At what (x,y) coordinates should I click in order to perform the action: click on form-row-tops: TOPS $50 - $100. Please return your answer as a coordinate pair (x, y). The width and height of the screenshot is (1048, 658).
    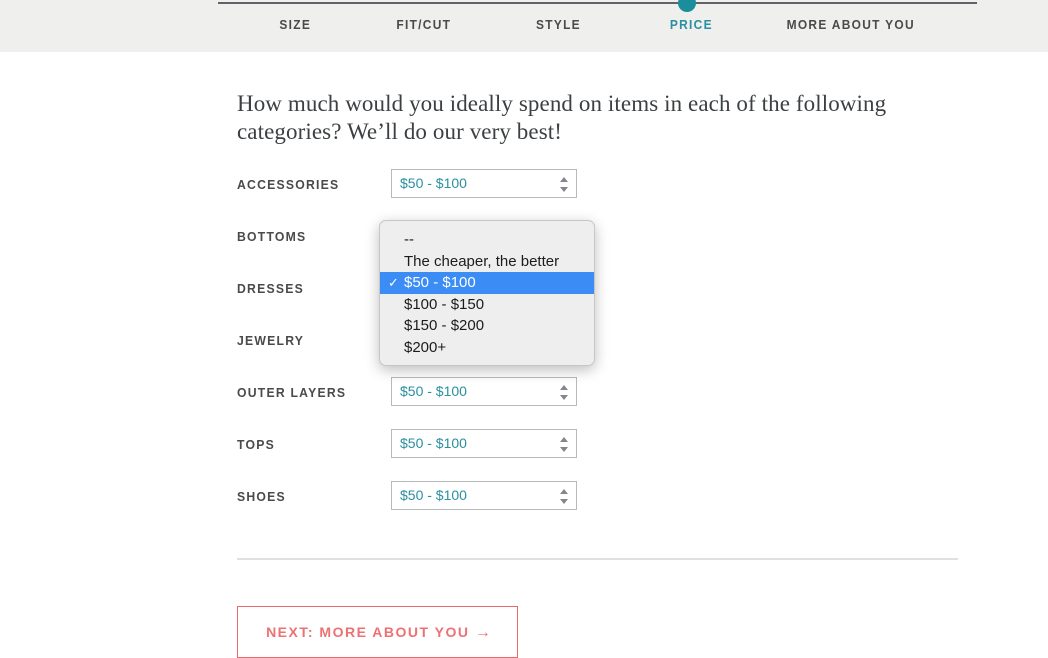
    Looking at the image, I should click on (437, 448).